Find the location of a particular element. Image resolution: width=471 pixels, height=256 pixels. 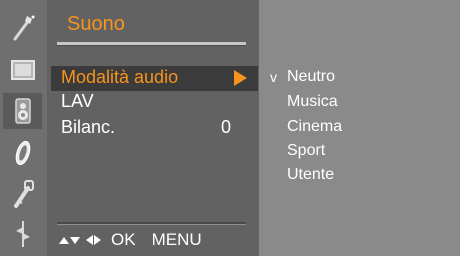

left-right-arrows-icon is located at coordinates (93, 240).